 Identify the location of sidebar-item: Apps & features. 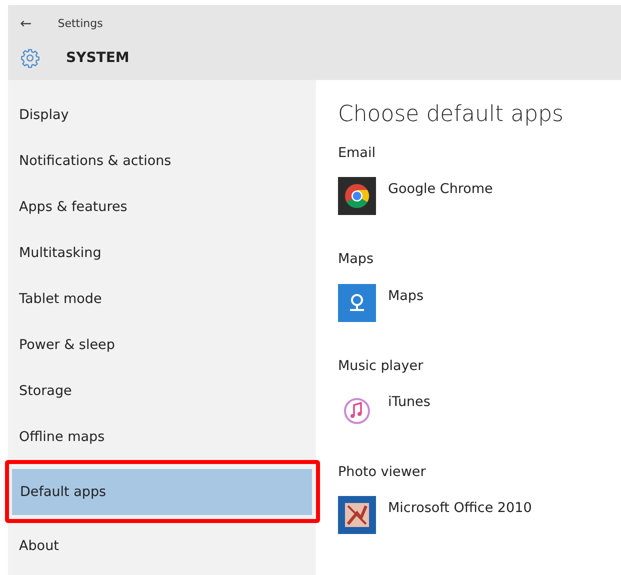
(162, 207).